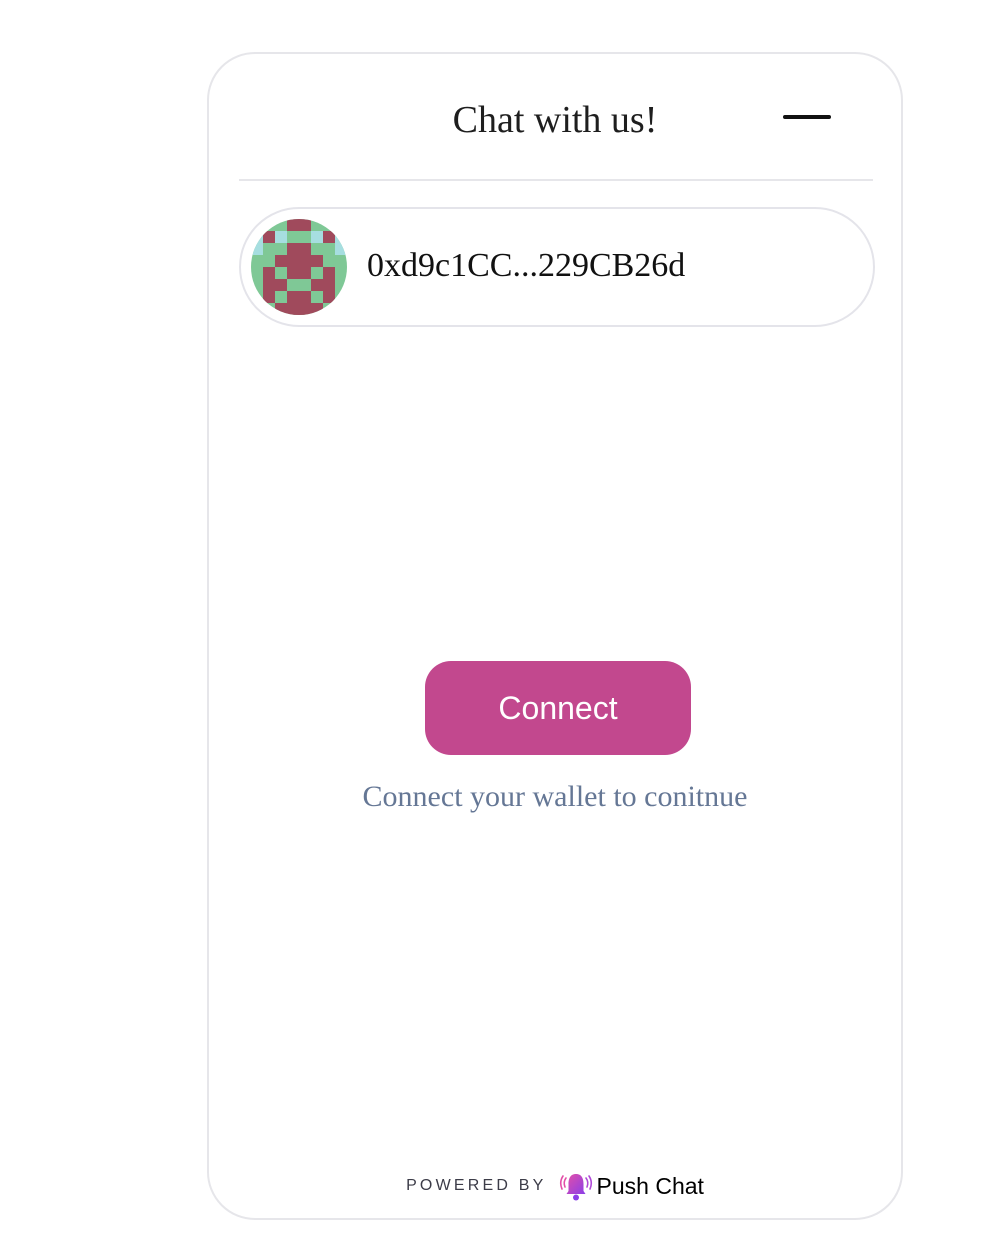 This screenshot has width=1000, height=1244. I want to click on blockie-avatar, so click(299, 267).